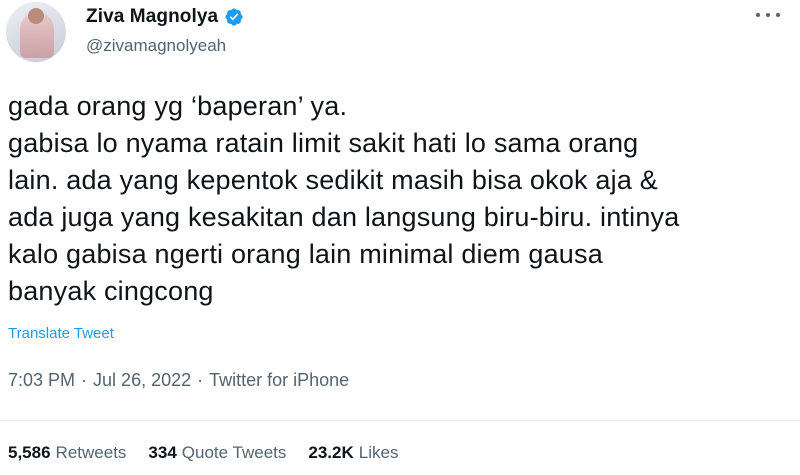 The height and width of the screenshot is (475, 800). What do you see at coordinates (36, 32) in the screenshot?
I see `avatar` at bounding box center [36, 32].